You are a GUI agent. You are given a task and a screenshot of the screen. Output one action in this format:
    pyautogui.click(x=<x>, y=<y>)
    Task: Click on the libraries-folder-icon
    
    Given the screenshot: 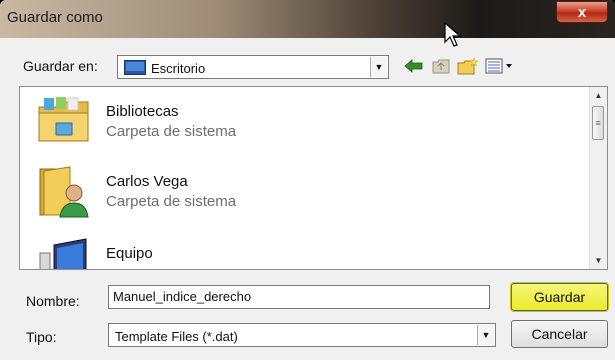 What is the action you would take?
    pyautogui.click(x=63, y=119)
    